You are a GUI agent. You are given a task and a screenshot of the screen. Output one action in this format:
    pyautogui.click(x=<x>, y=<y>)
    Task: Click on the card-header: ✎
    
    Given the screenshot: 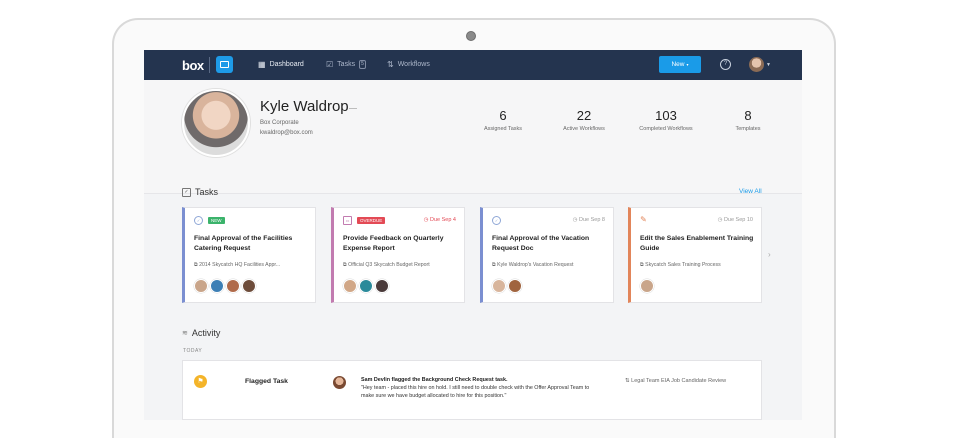 What is the action you would take?
    pyautogui.click(x=643, y=219)
    